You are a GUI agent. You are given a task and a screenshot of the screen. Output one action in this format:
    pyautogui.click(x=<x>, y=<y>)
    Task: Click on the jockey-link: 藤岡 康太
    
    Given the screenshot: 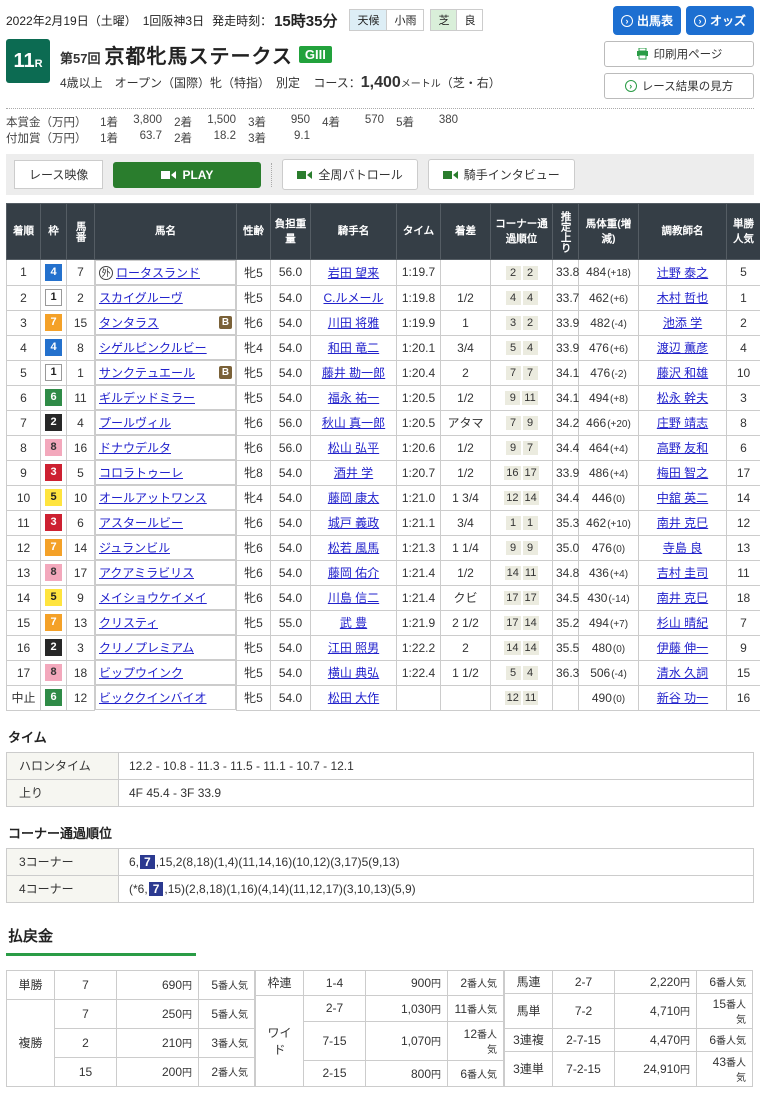 What is the action you would take?
    pyautogui.click(x=353, y=498)
    